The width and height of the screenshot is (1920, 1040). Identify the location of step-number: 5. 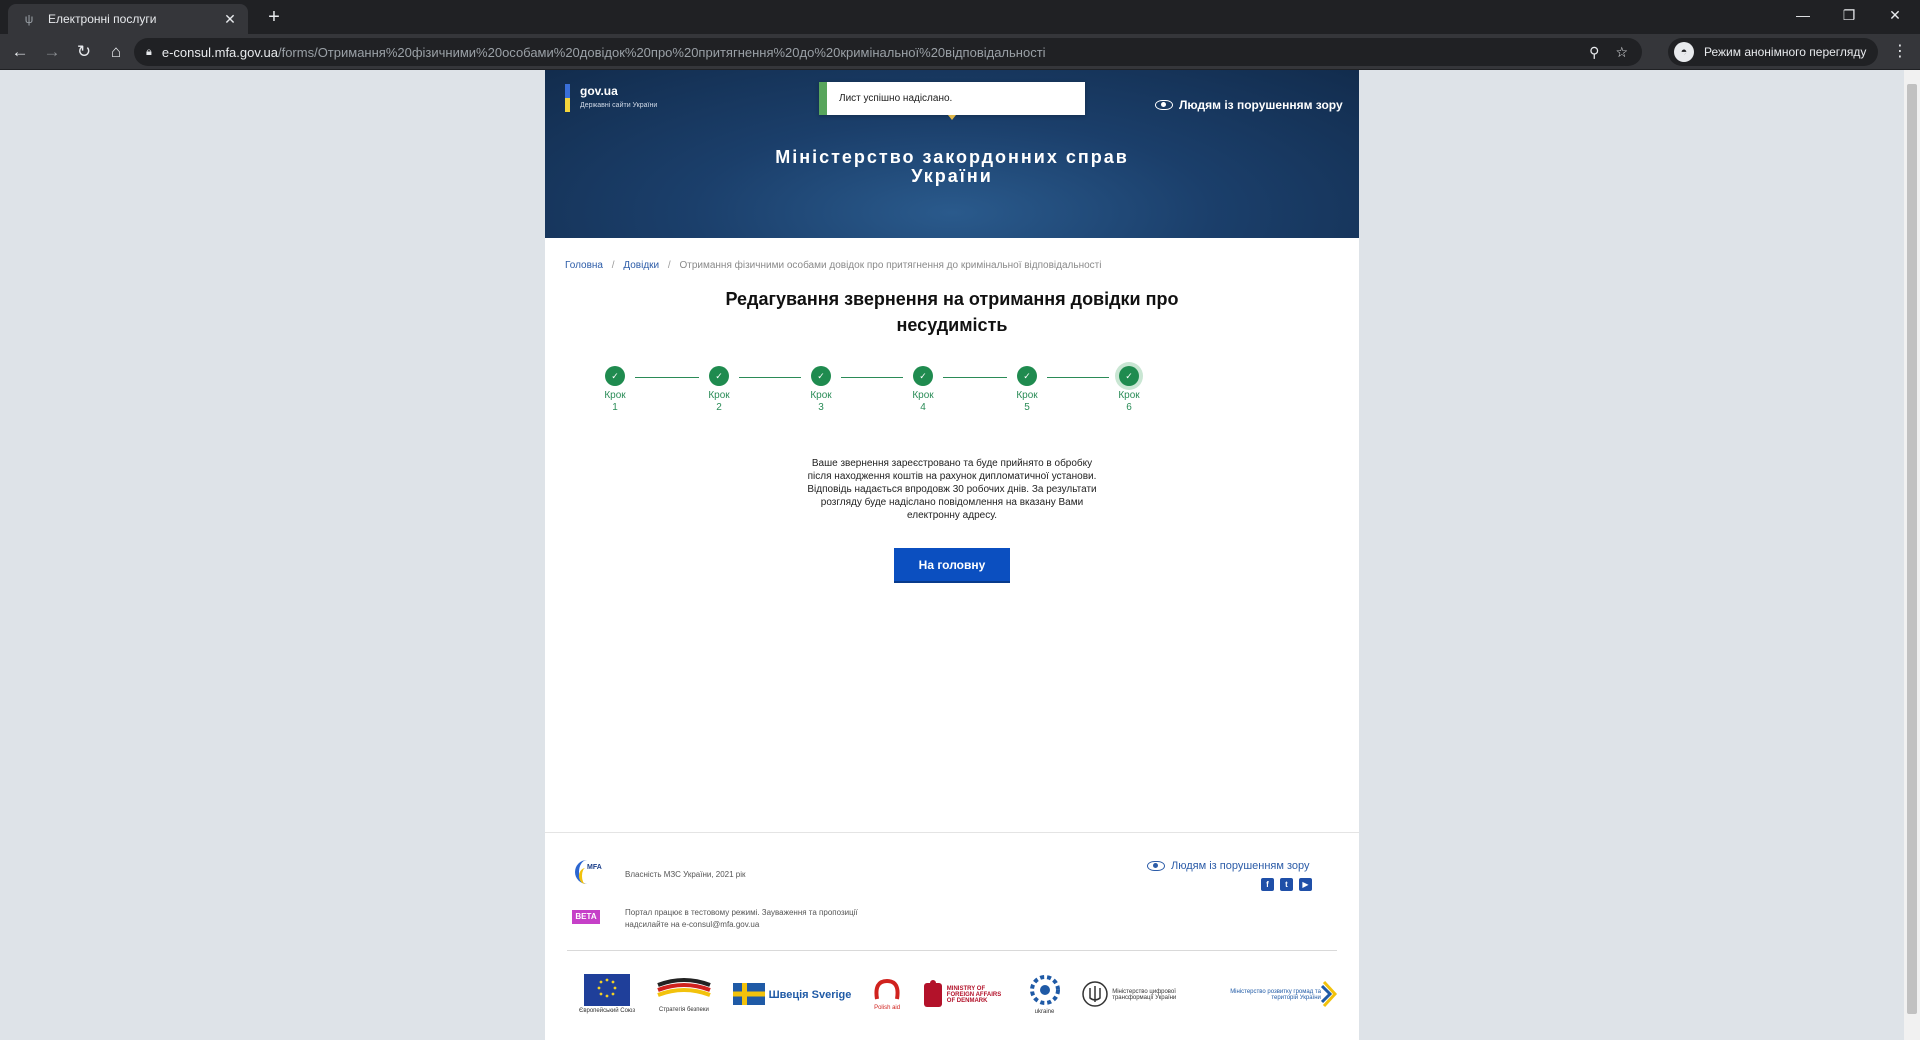
(1027, 407).